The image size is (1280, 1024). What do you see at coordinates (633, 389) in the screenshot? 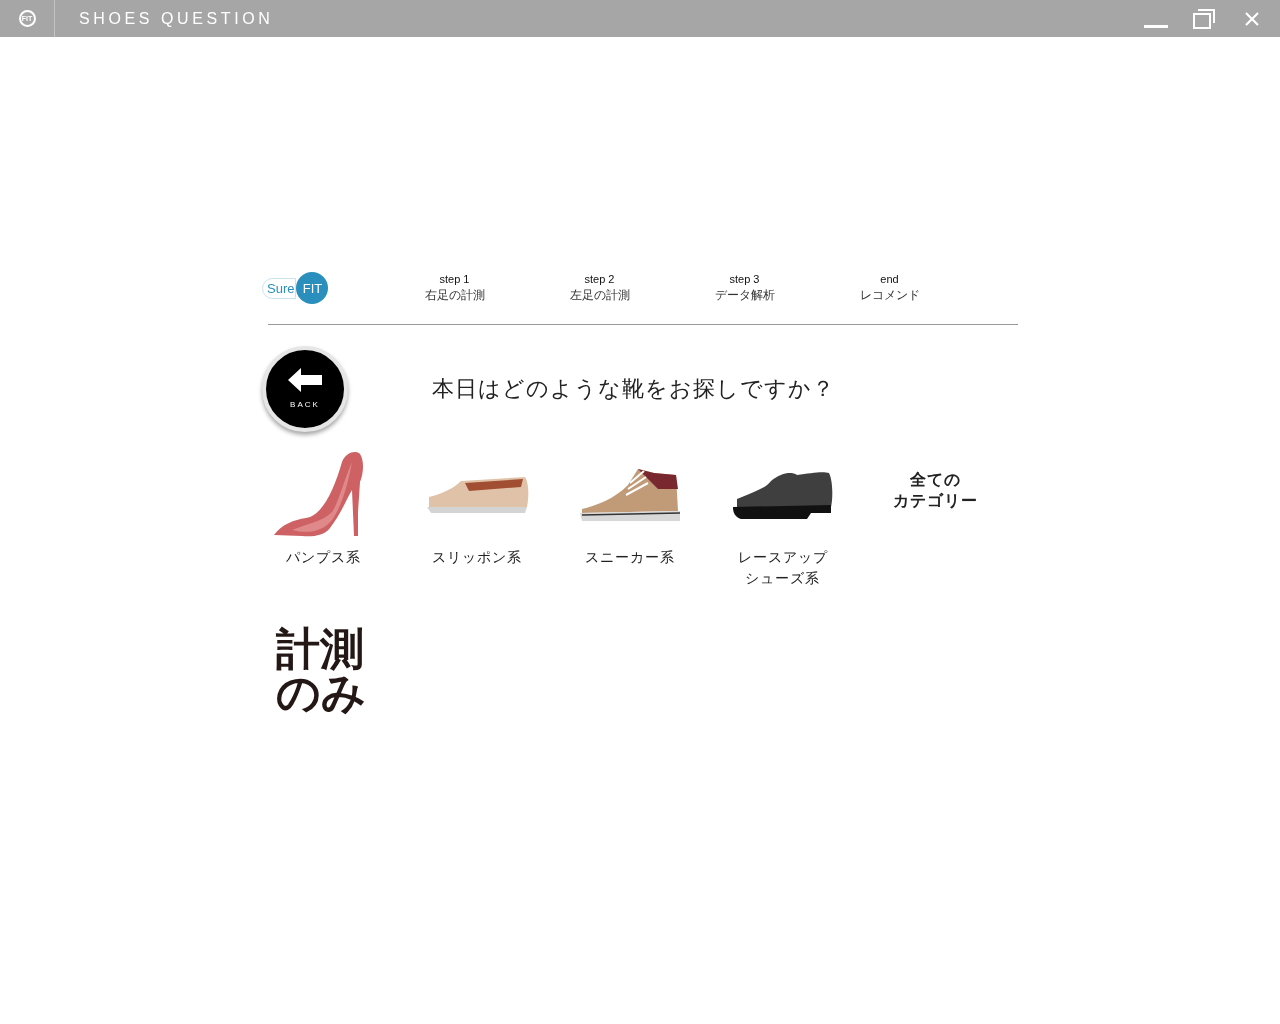
I see `question-text: 本日はどのような靴をお探しですか？` at bounding box center [633, 389].